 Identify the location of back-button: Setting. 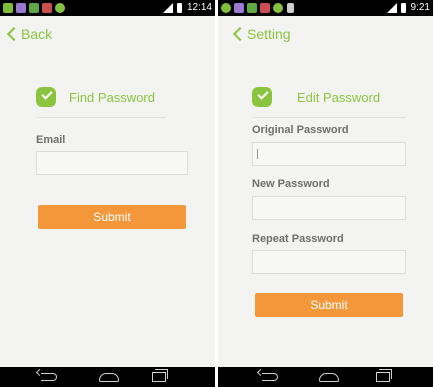
(325, 34).